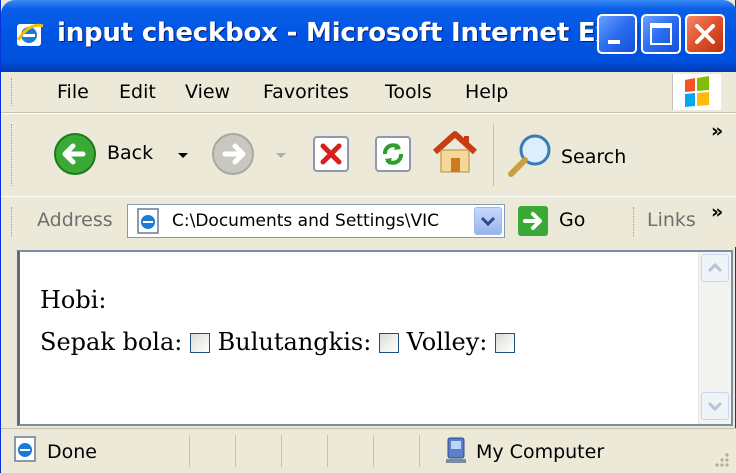 Image resolution: width=736 pixels, height=473 pixels. I want to click on menu-favorites: Favorites, so click(306, 92).